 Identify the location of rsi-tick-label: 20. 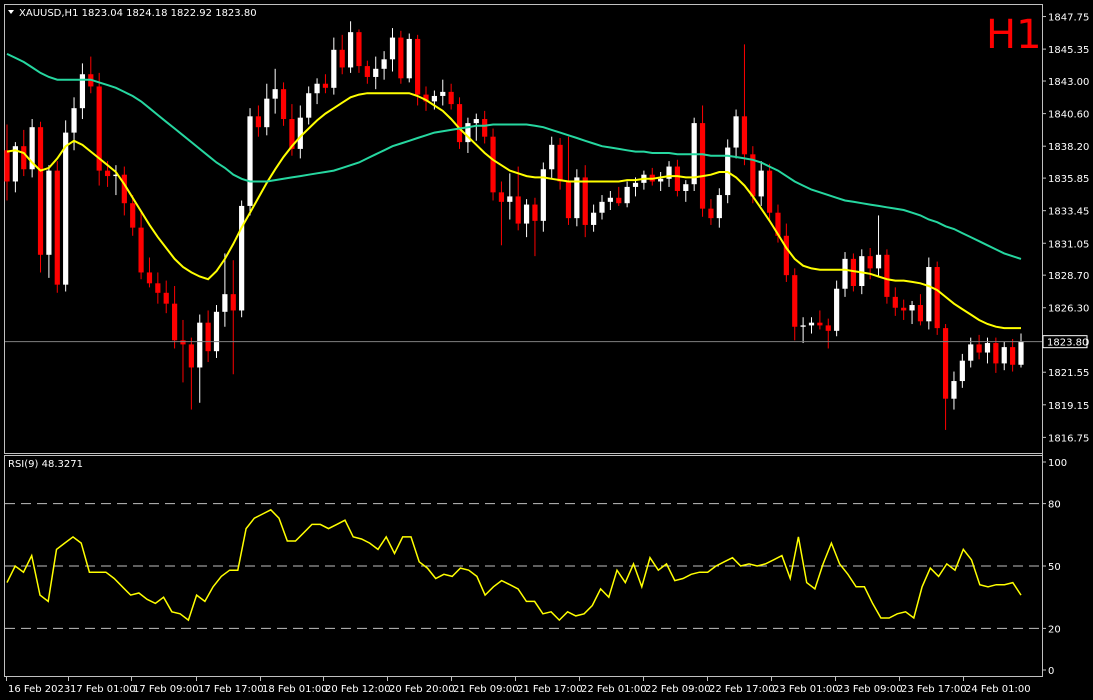
(1054, 629).